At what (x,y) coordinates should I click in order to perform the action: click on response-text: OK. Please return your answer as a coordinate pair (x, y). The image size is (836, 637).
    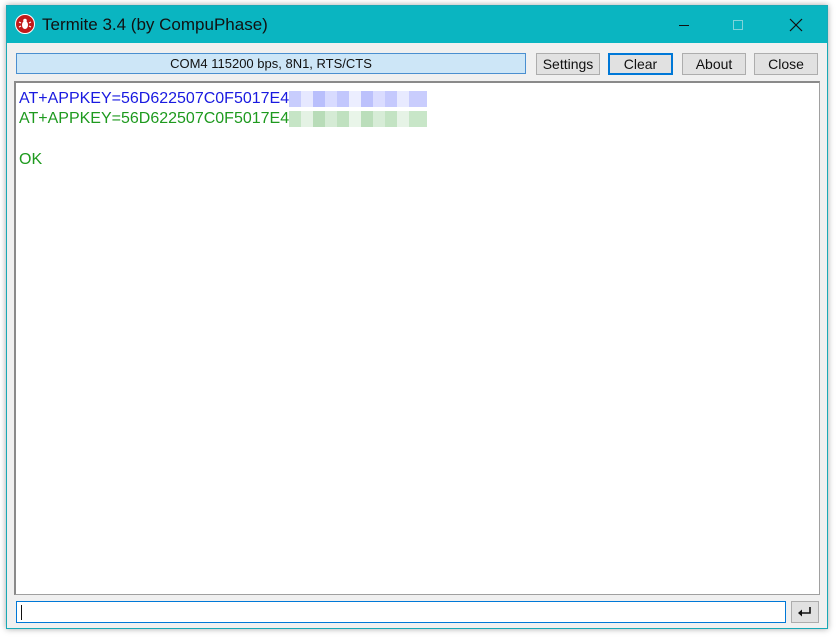
    Looking at the image, I should click on (31, 159).